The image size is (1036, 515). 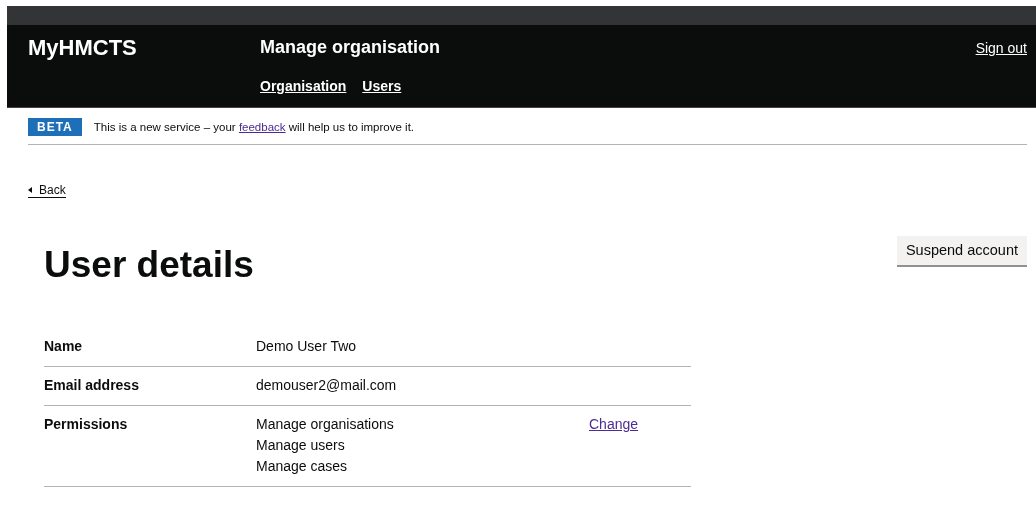 I want to click on back-arrow-icon, so click(x=30, y=190).